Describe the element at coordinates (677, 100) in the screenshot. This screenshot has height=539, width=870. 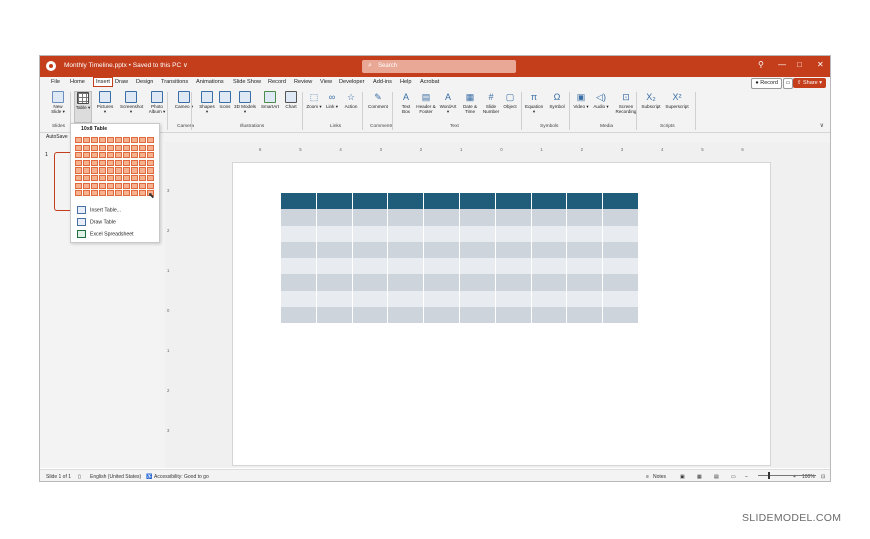
I see `superscript-button: X² Superscript` at that location.